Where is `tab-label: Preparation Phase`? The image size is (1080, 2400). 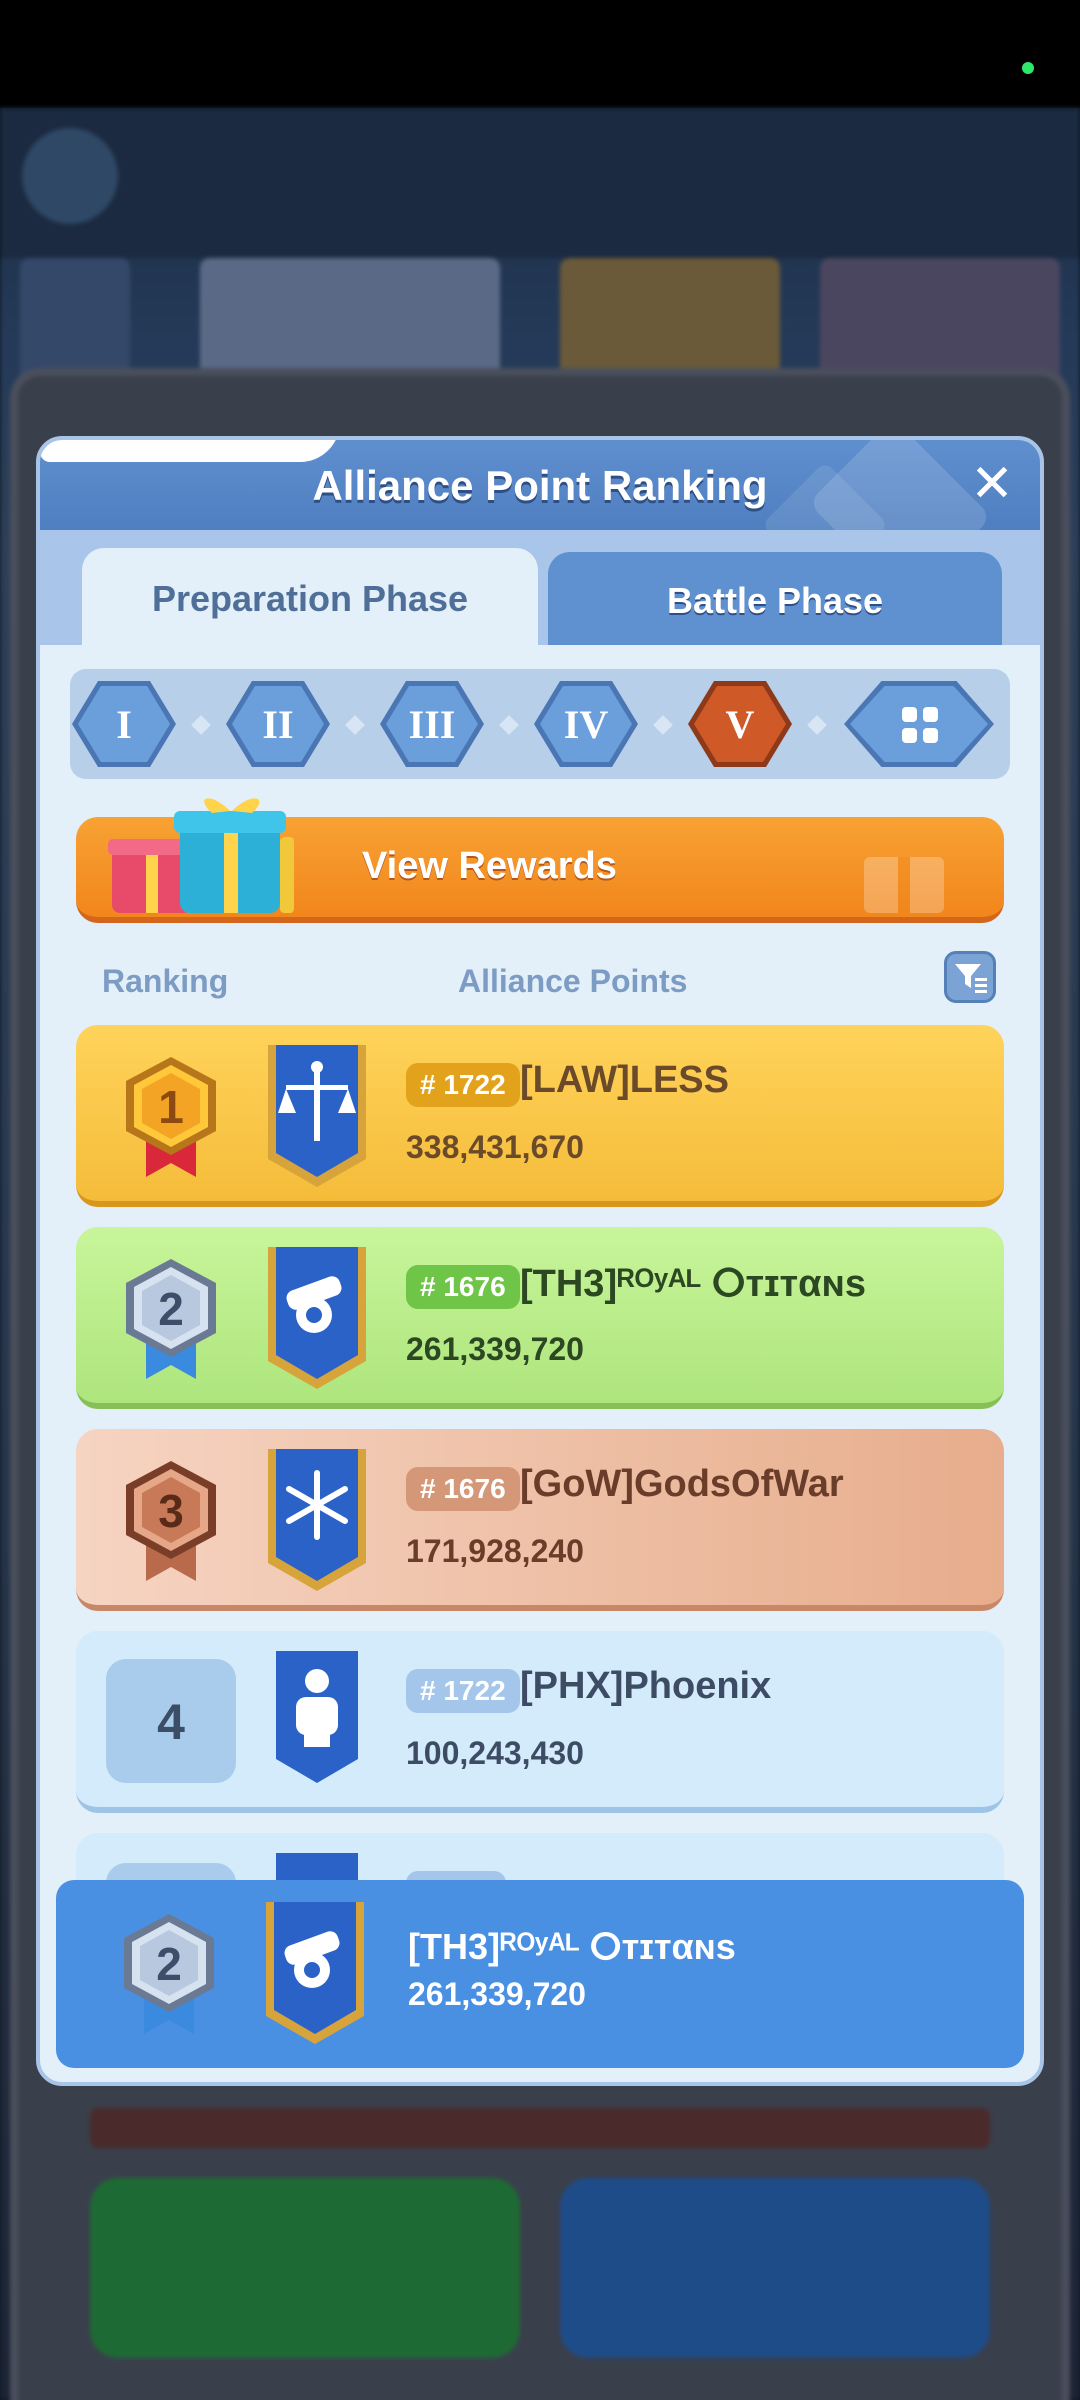 tab-label: Preparation Phase is located at coordinates (310, 598).